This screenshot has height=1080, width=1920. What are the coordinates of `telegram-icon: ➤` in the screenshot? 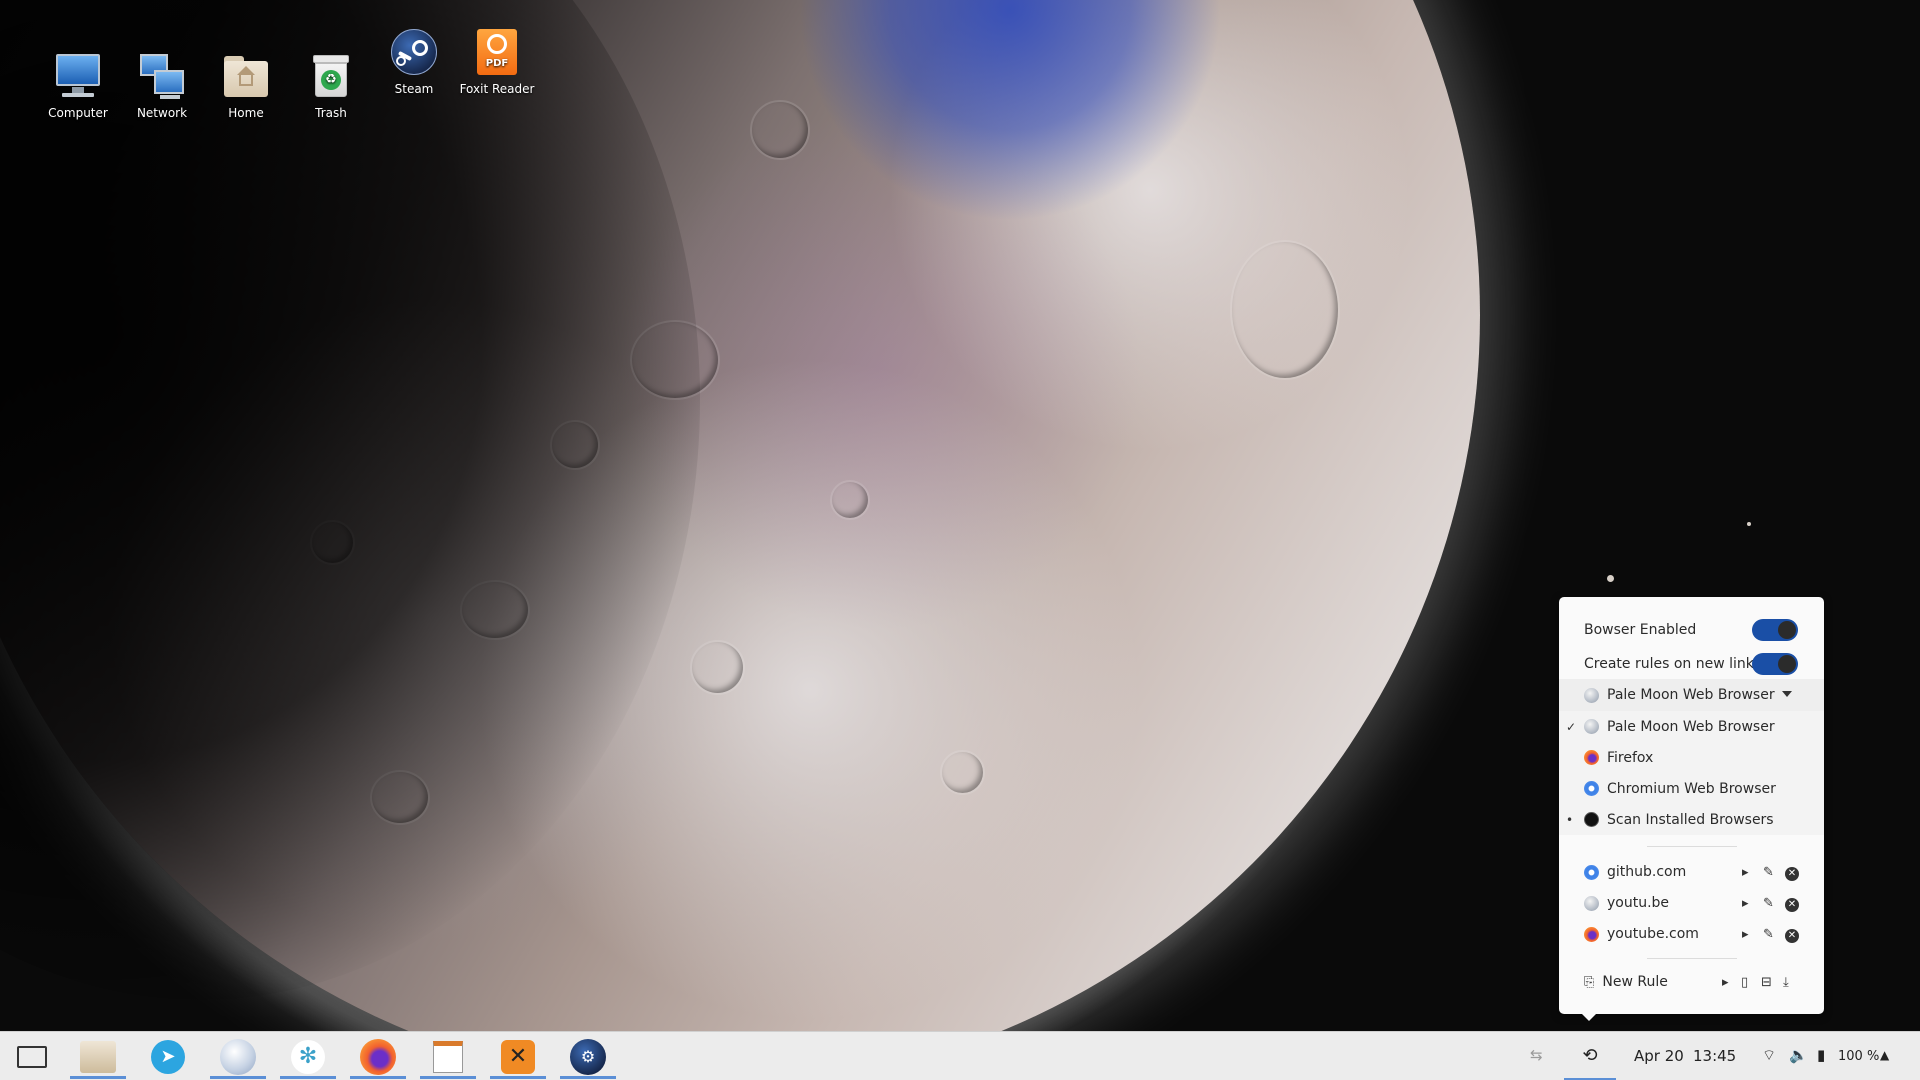 It's located at (168, 1057).